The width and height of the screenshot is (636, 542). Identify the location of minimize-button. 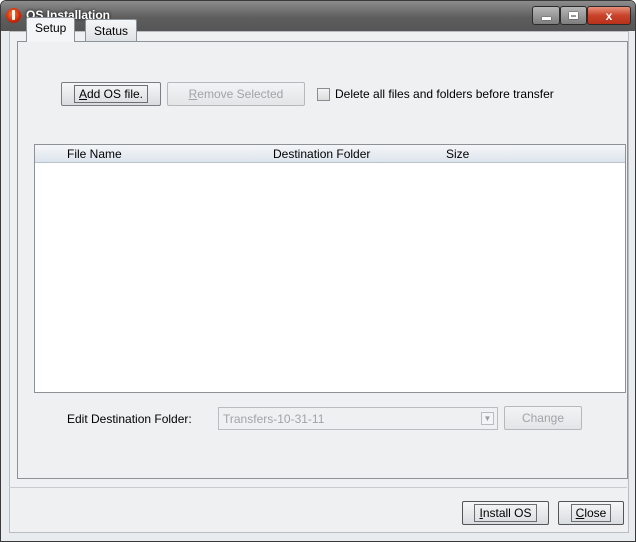
(546, 15).